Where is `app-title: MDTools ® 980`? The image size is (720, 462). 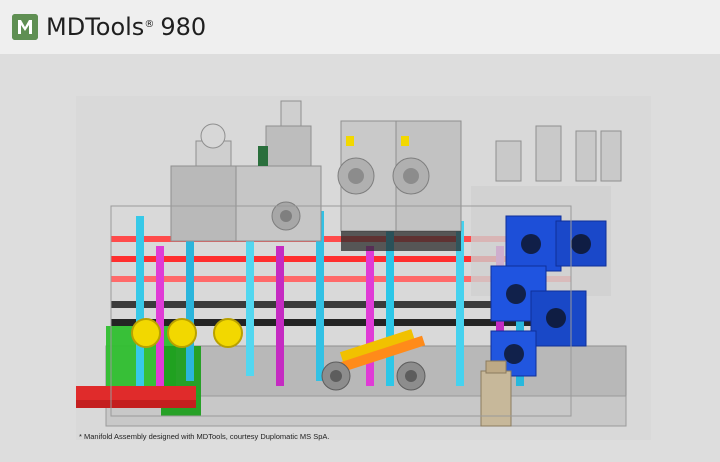
app-title: MDTools ® 980 is located at coordinates (126, 27).